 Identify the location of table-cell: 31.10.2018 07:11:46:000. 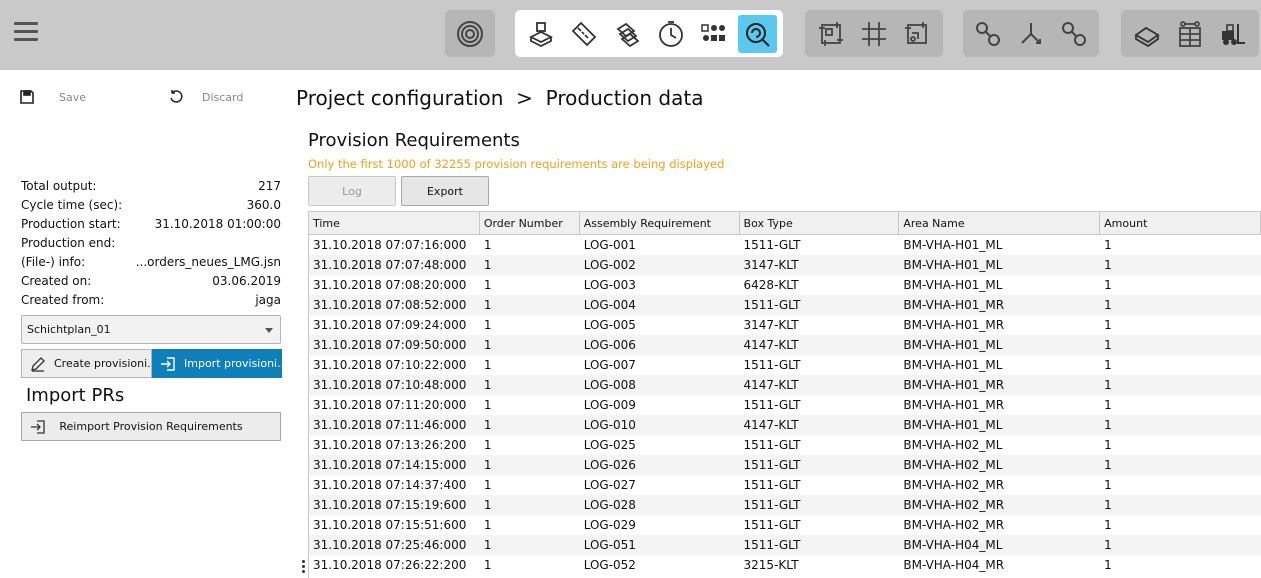
(390, 425).